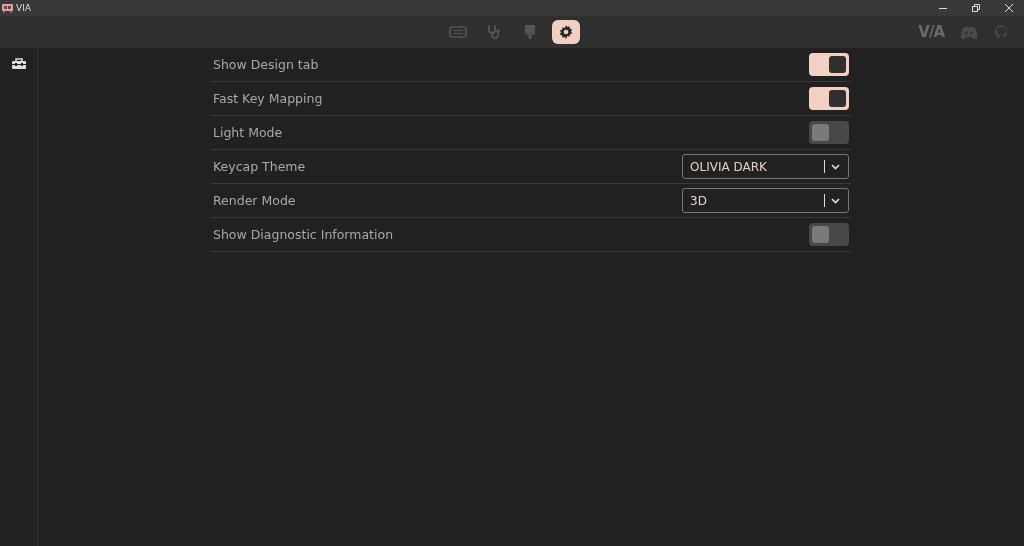  Describe the element at coordinates (266, 64) in the screenshot. I see `setting-label: Show Design tab` at that location.